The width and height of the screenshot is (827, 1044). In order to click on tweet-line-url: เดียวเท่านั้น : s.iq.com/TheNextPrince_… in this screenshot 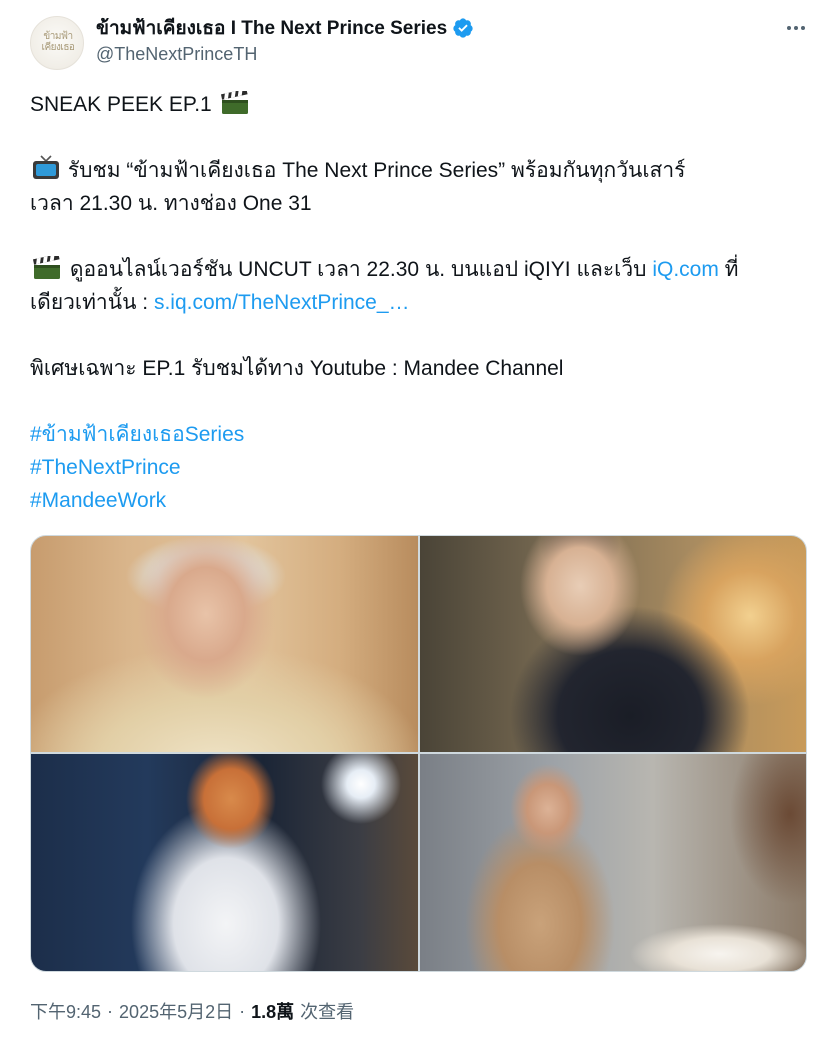, I will do `click(415, 302)`.